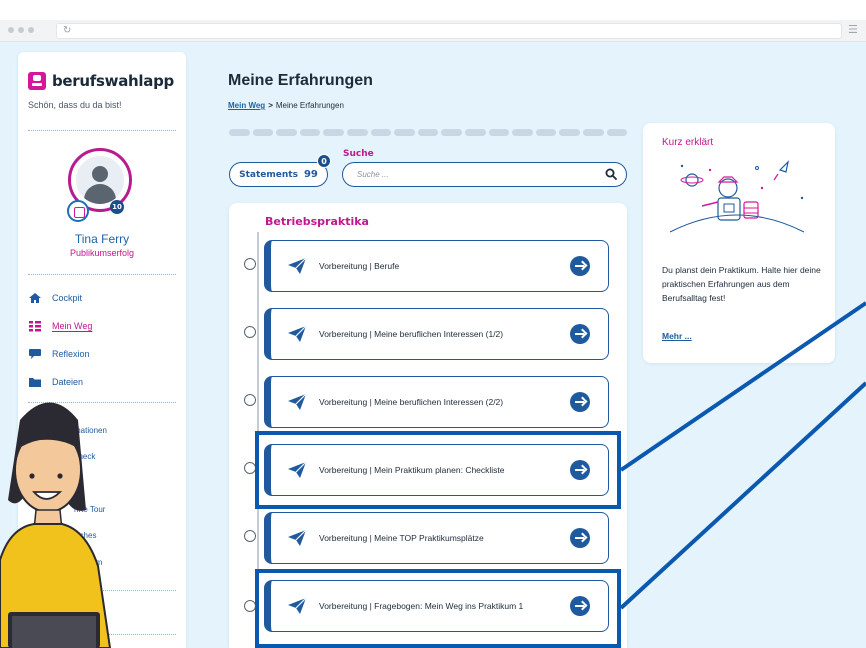 Image resolution: width=866 pixels, height=648 pixels. I want to click on folder-icon, so click(35, 382).